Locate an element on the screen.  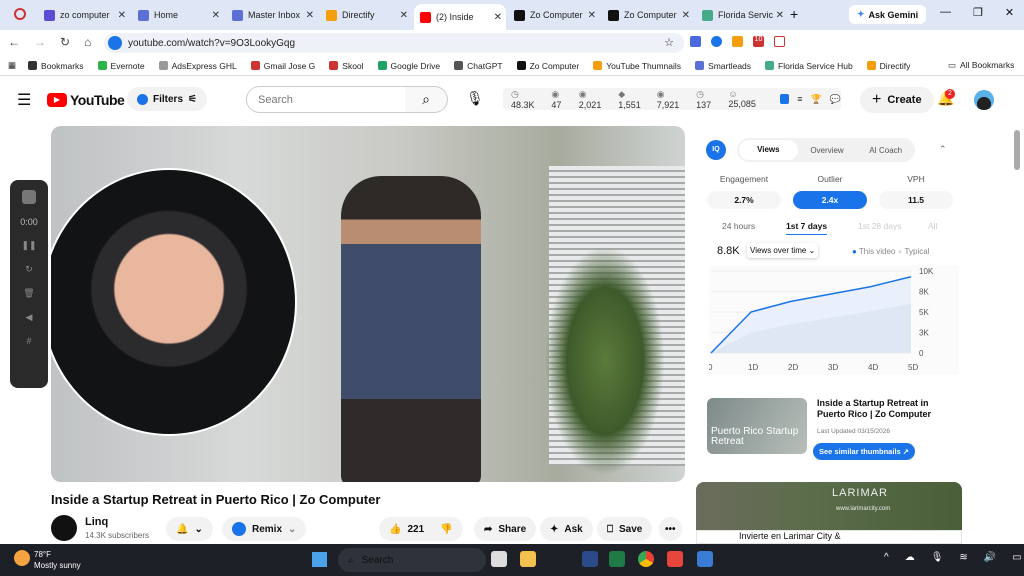
remix-button: Remix ⌄ is located at coordinates (264, 529).